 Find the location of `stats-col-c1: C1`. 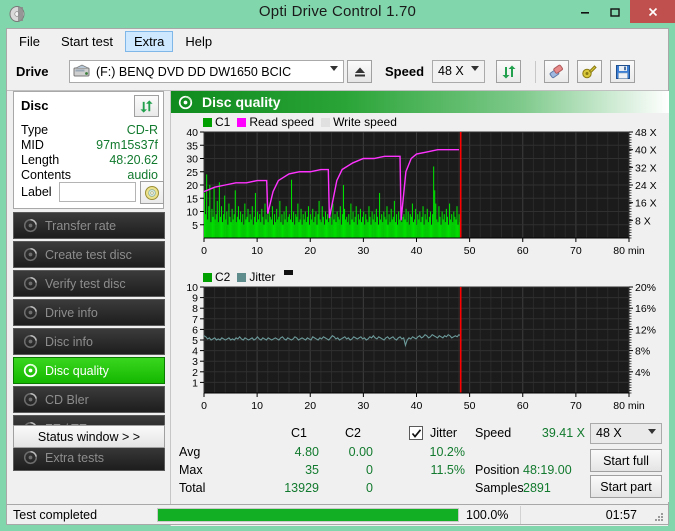

stats-col-c1: C1 is located at coordinates (299, 433).